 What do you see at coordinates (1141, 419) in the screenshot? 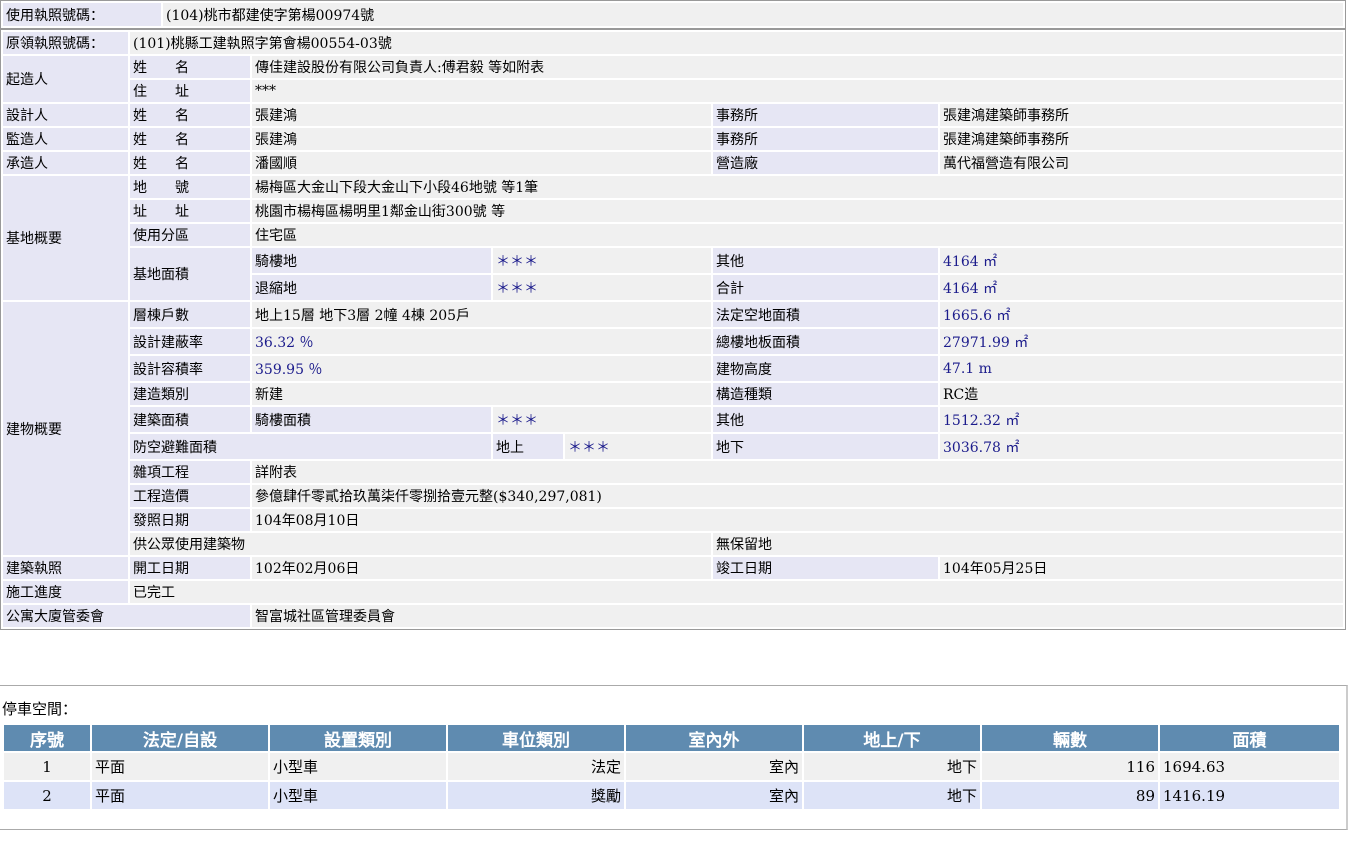
I see `building-other-value: 1512.32 ㎡` at bounding box center [1141, 419].